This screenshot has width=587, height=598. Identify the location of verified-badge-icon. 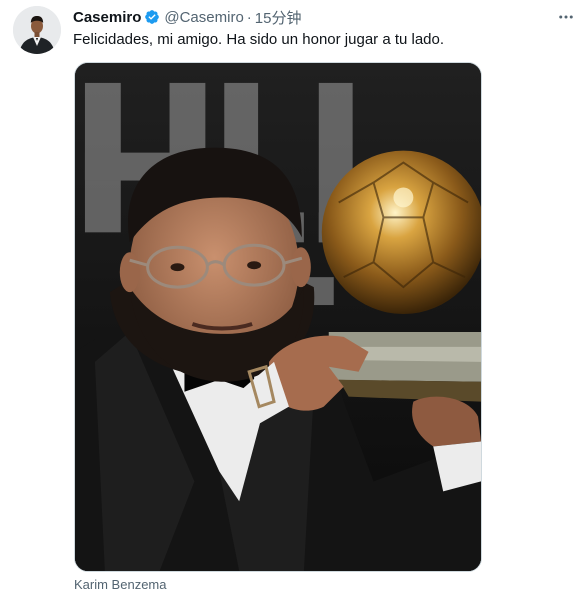
(152, 17).